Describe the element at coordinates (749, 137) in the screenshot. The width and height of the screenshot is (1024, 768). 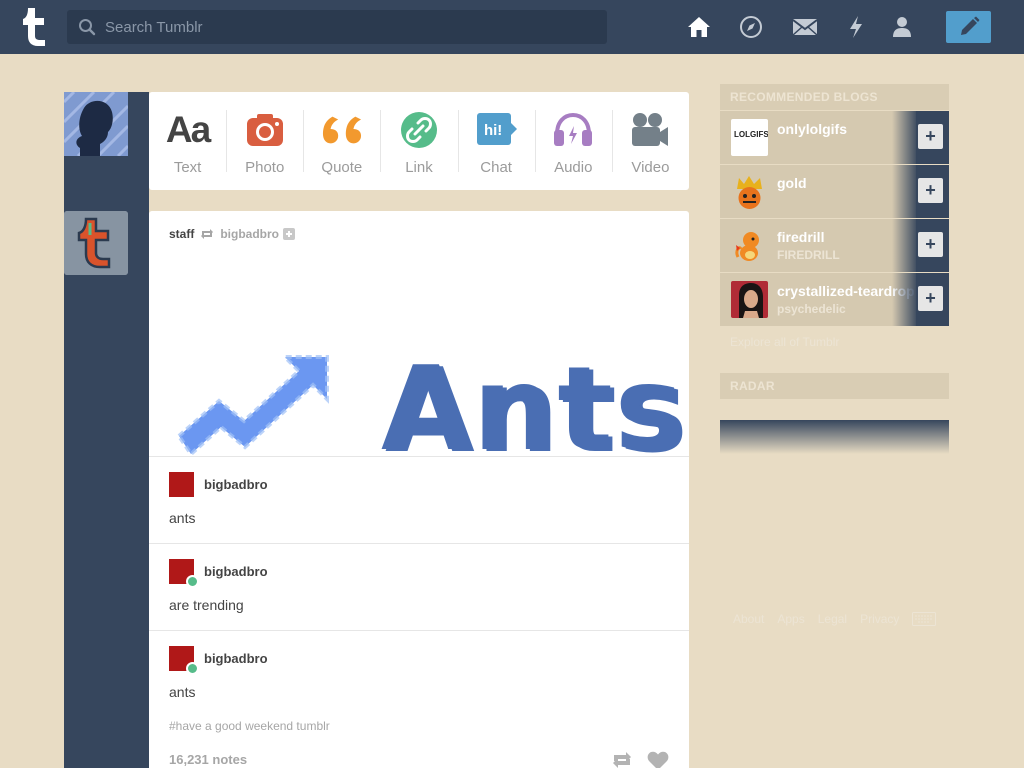
I see `blog-avatar: LOLGIFS.NET` at that location.